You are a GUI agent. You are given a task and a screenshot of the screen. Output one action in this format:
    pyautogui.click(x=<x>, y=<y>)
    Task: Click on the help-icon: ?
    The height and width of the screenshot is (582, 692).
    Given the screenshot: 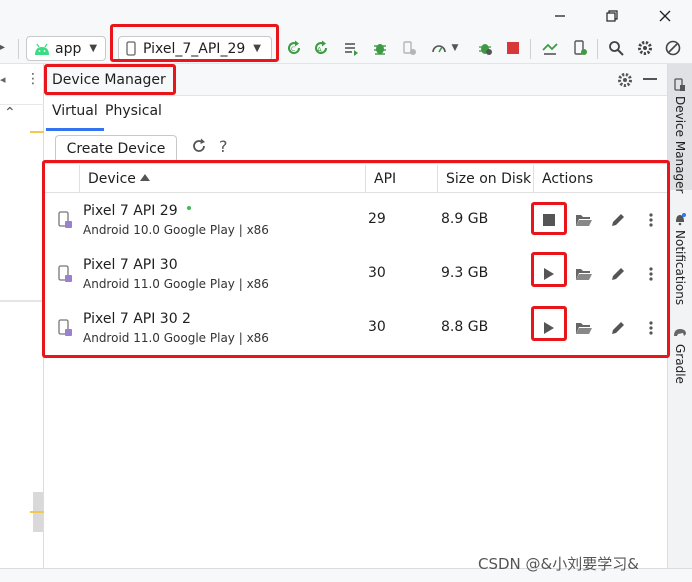 What is the action you would take?
    pyautogui.click(x=223, y=146)
    